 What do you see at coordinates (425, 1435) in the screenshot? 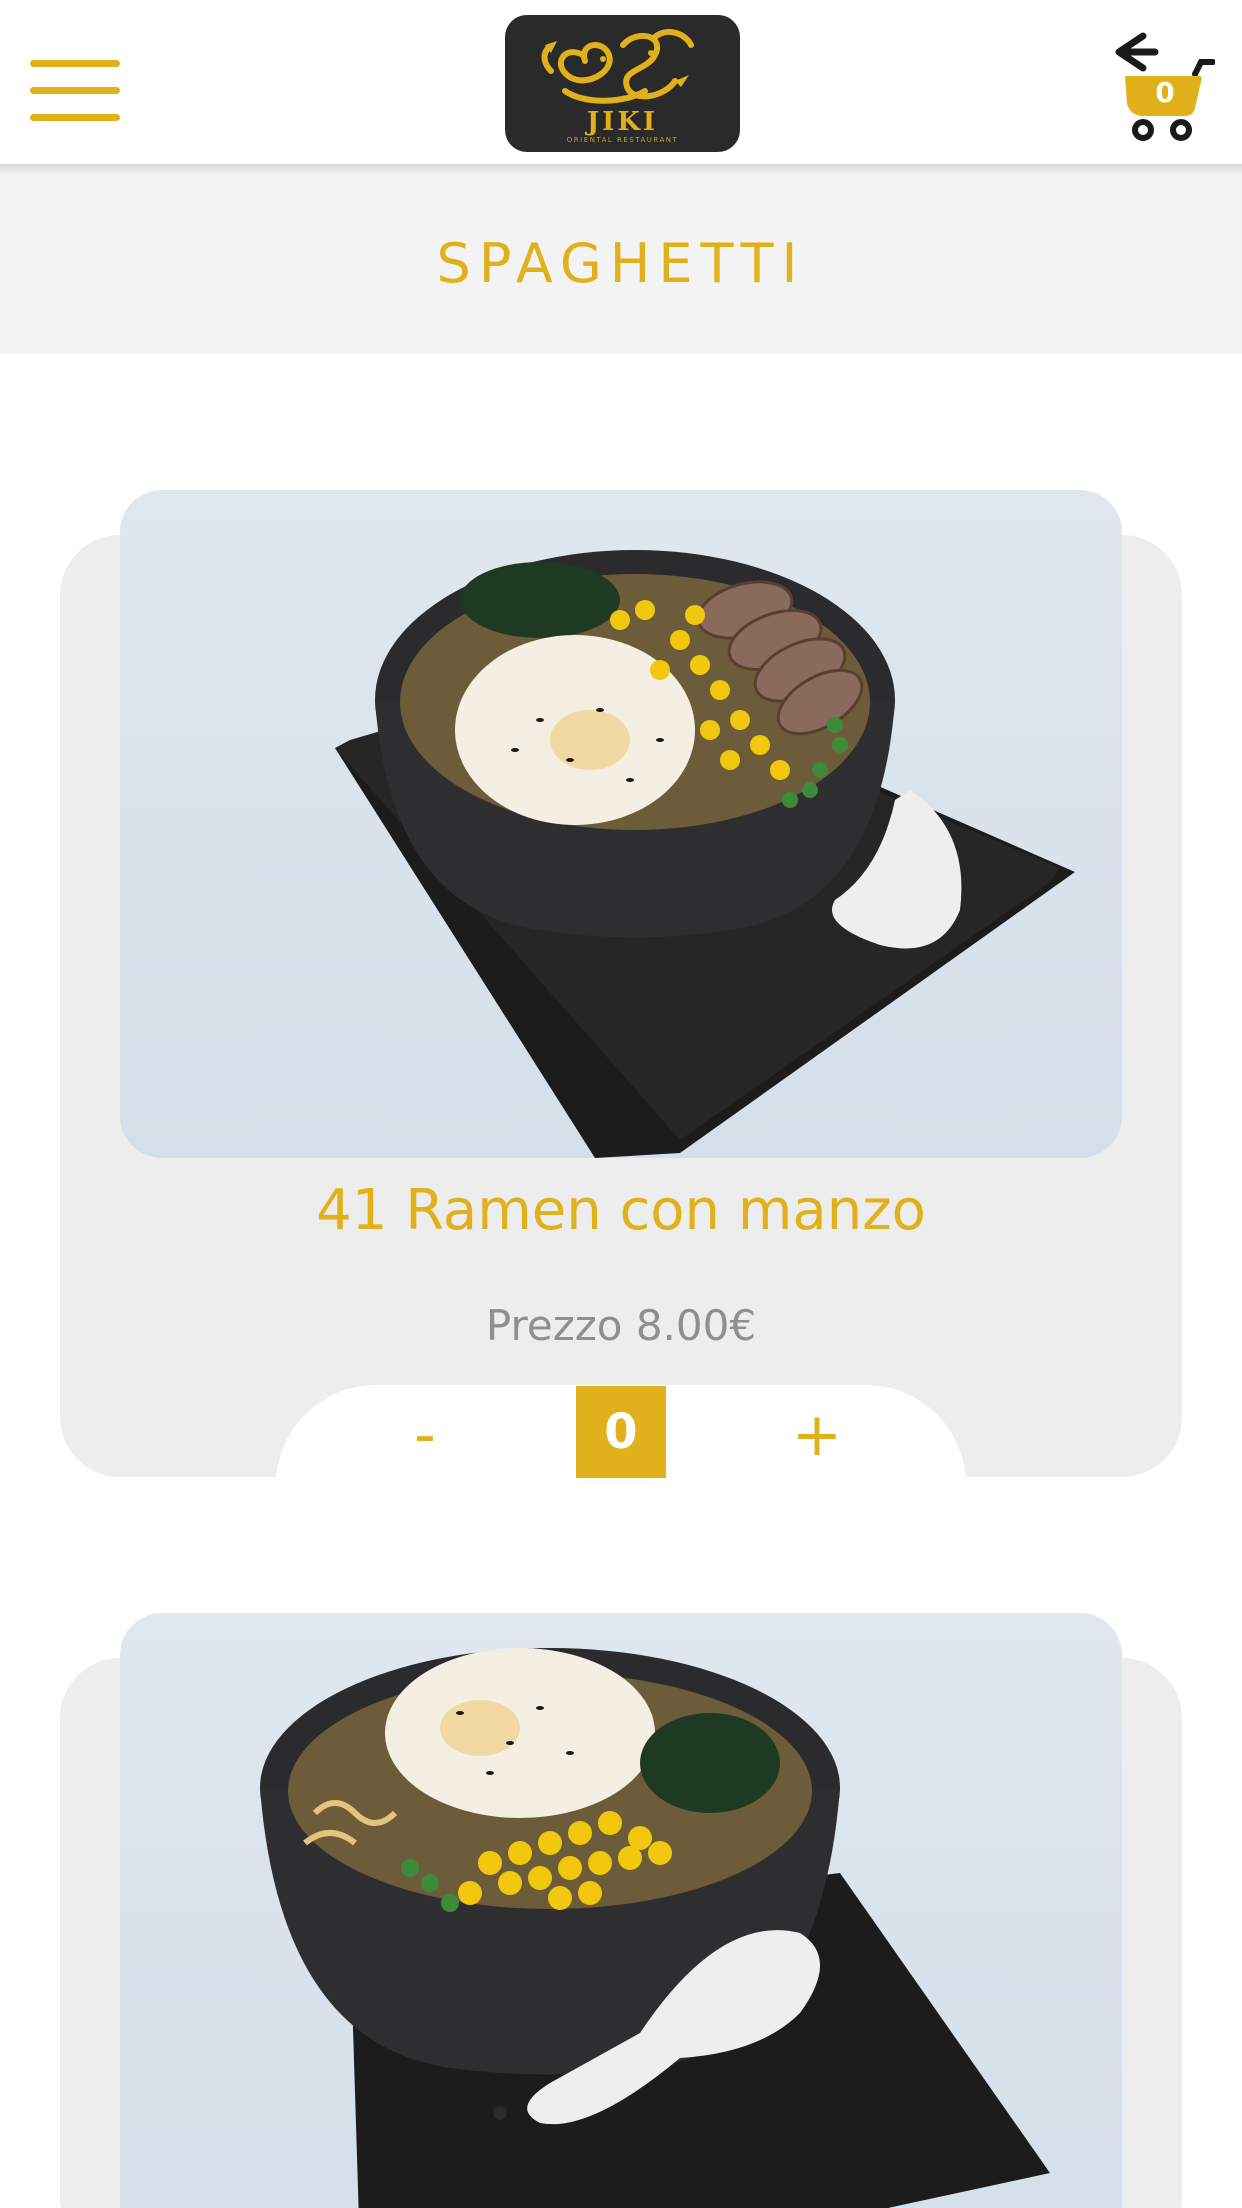
I see `decrease-quantity-button: -` at bounding box center [425, 1435].